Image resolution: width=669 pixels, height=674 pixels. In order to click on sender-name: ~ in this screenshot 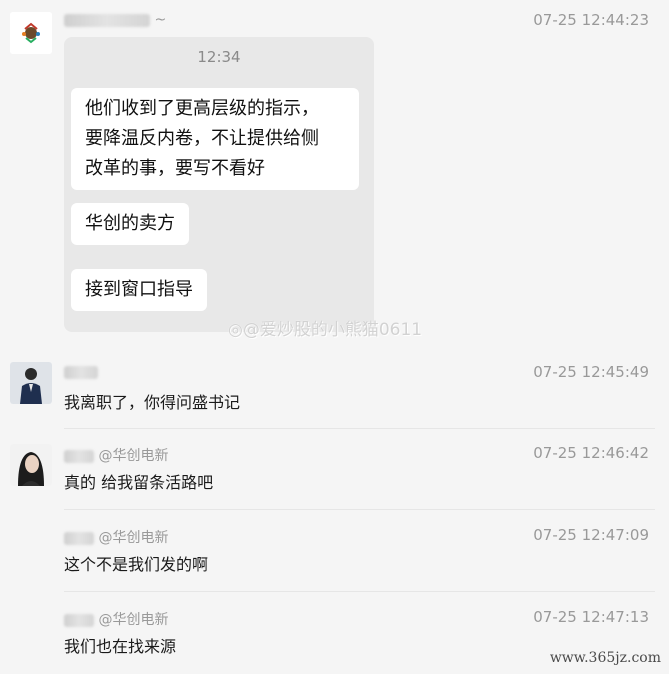, I will do `click(115, 20)`.